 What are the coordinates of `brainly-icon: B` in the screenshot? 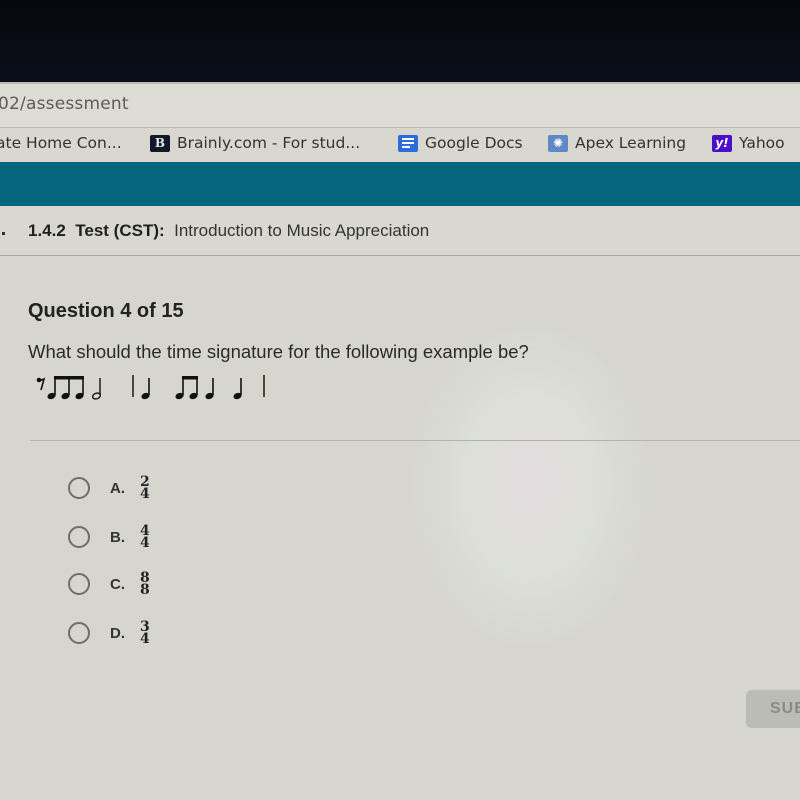 It's located at (160, 143).